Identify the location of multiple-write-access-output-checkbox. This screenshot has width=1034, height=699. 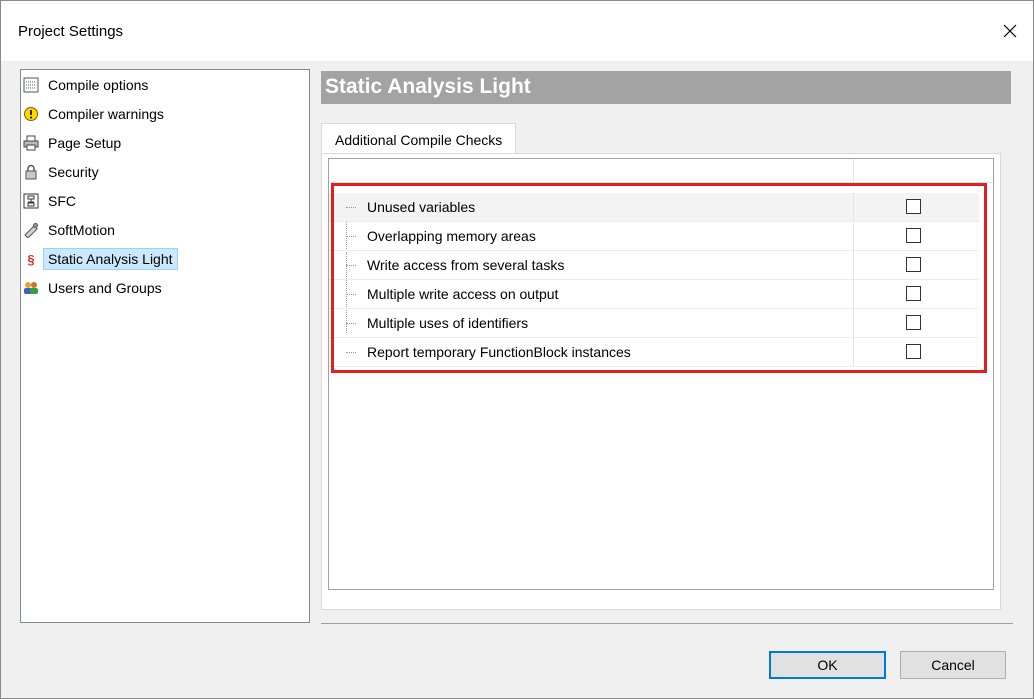
(913, 293).